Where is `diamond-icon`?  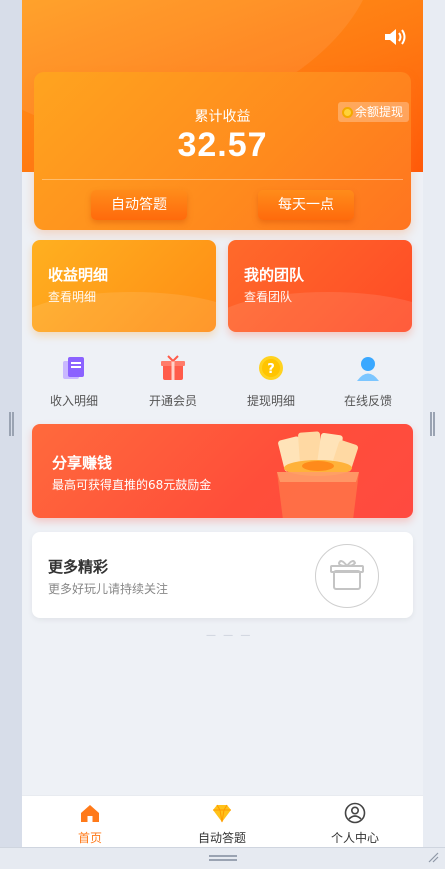
diamond-icon is located at coordinates (222, 813).